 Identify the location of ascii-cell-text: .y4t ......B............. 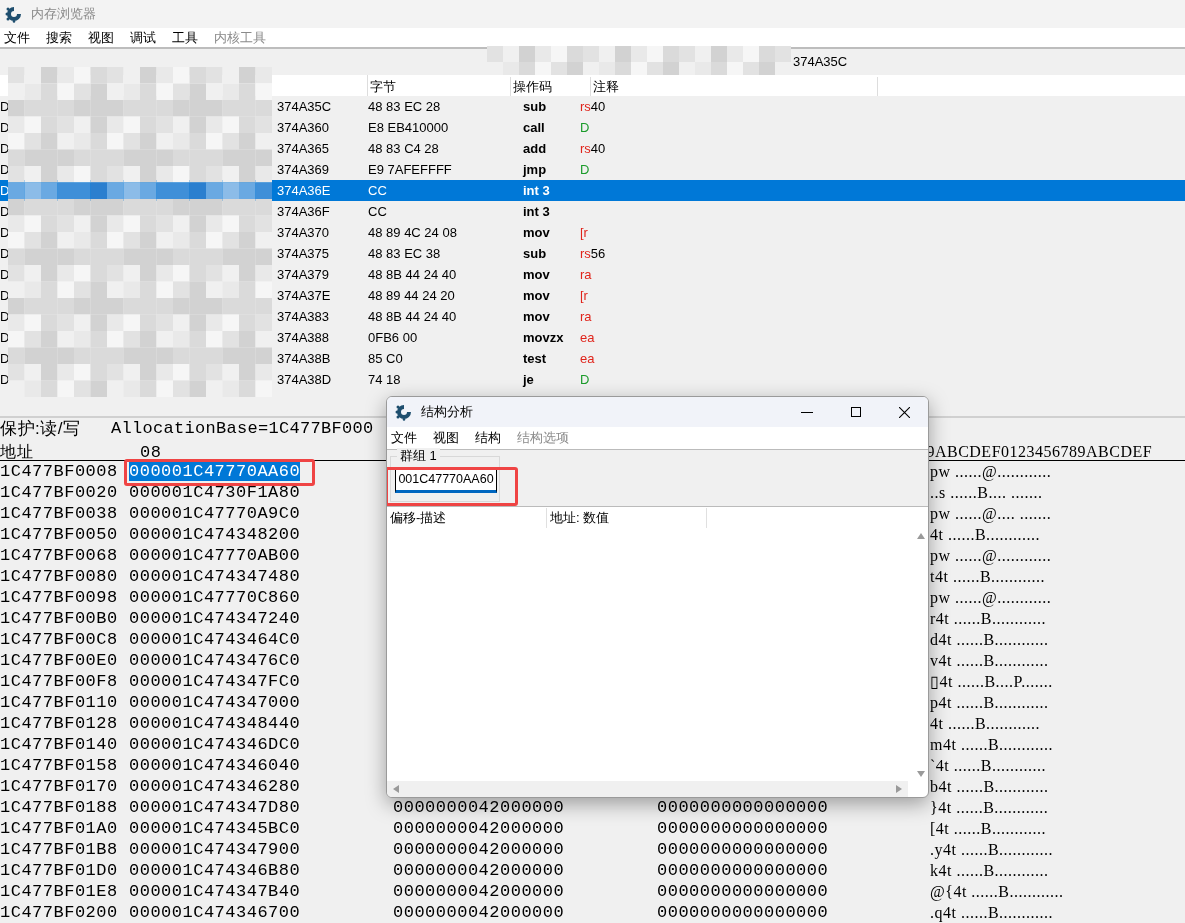
(992, 850).